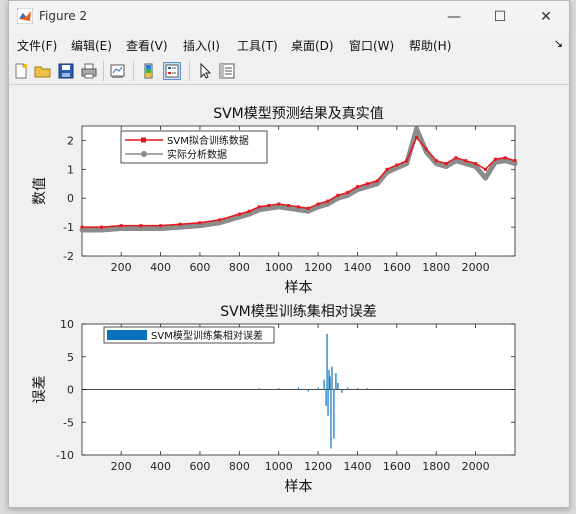 The image size is (576, 514). I want to click on x-tick-label: 200, so click(121, 267).